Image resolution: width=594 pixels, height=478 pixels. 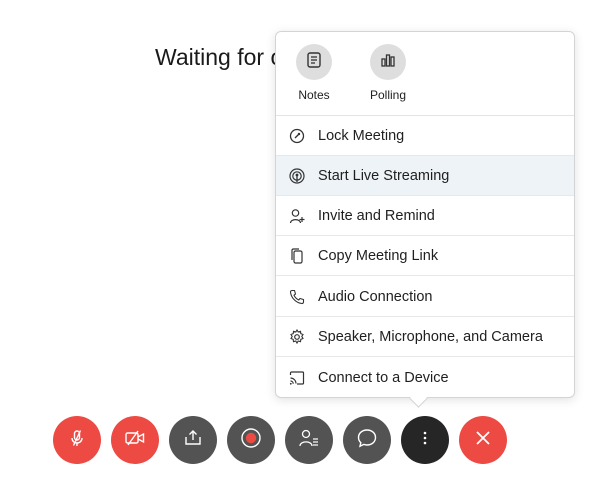 I want to click on copy-meeting-link-item: Copy Meeting Link, so click(x=425, y=256).